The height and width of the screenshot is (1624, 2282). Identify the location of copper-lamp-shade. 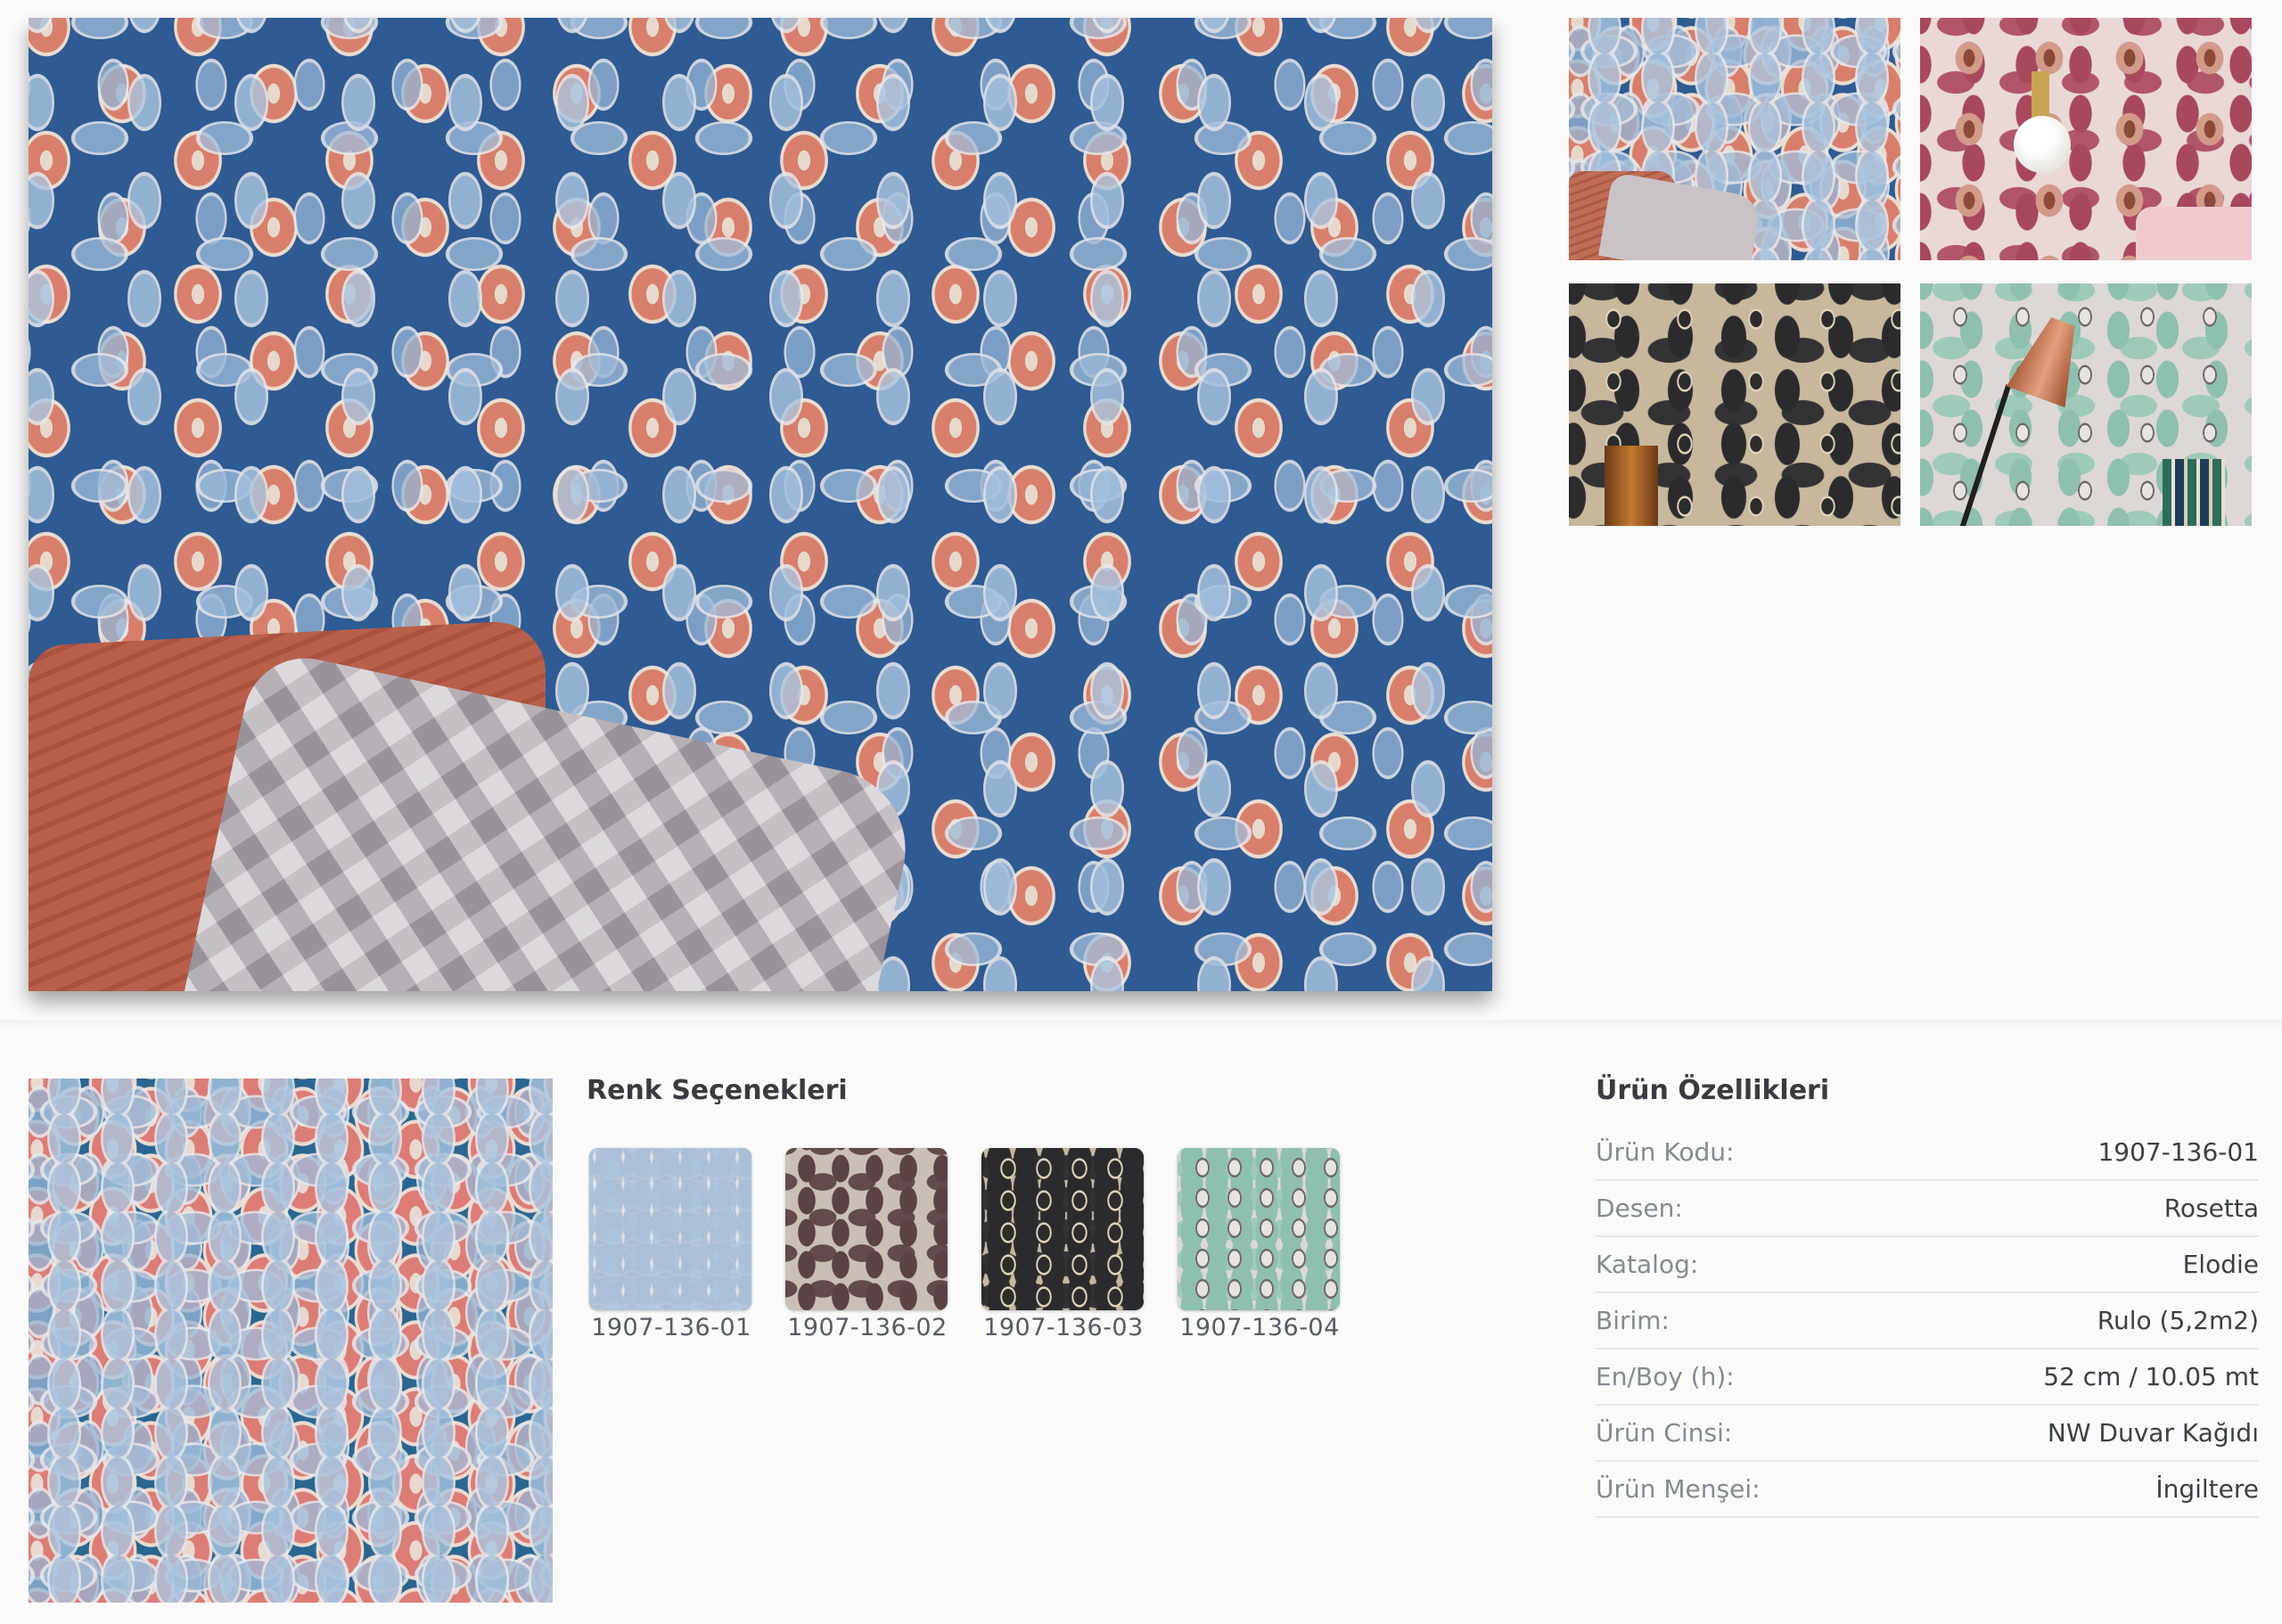
(2050, 359).